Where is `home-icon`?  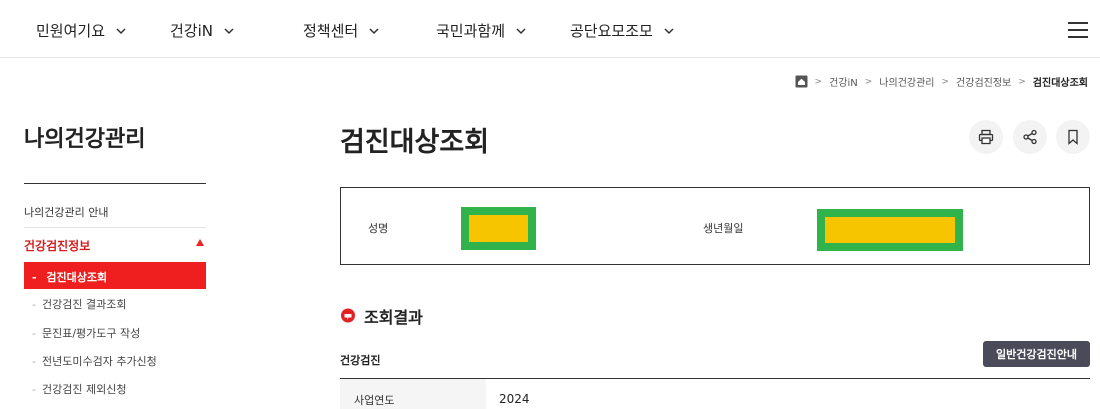 home-icon is located at coordinates (801, 81).